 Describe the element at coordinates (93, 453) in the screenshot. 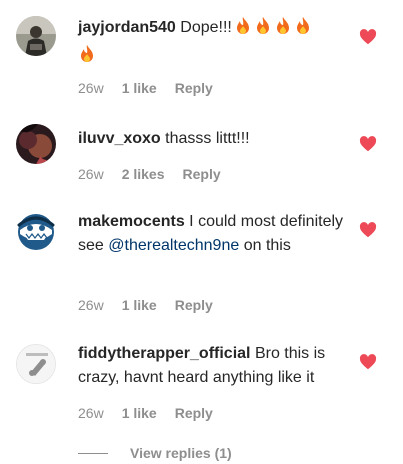

I see `divider-line` at that location.